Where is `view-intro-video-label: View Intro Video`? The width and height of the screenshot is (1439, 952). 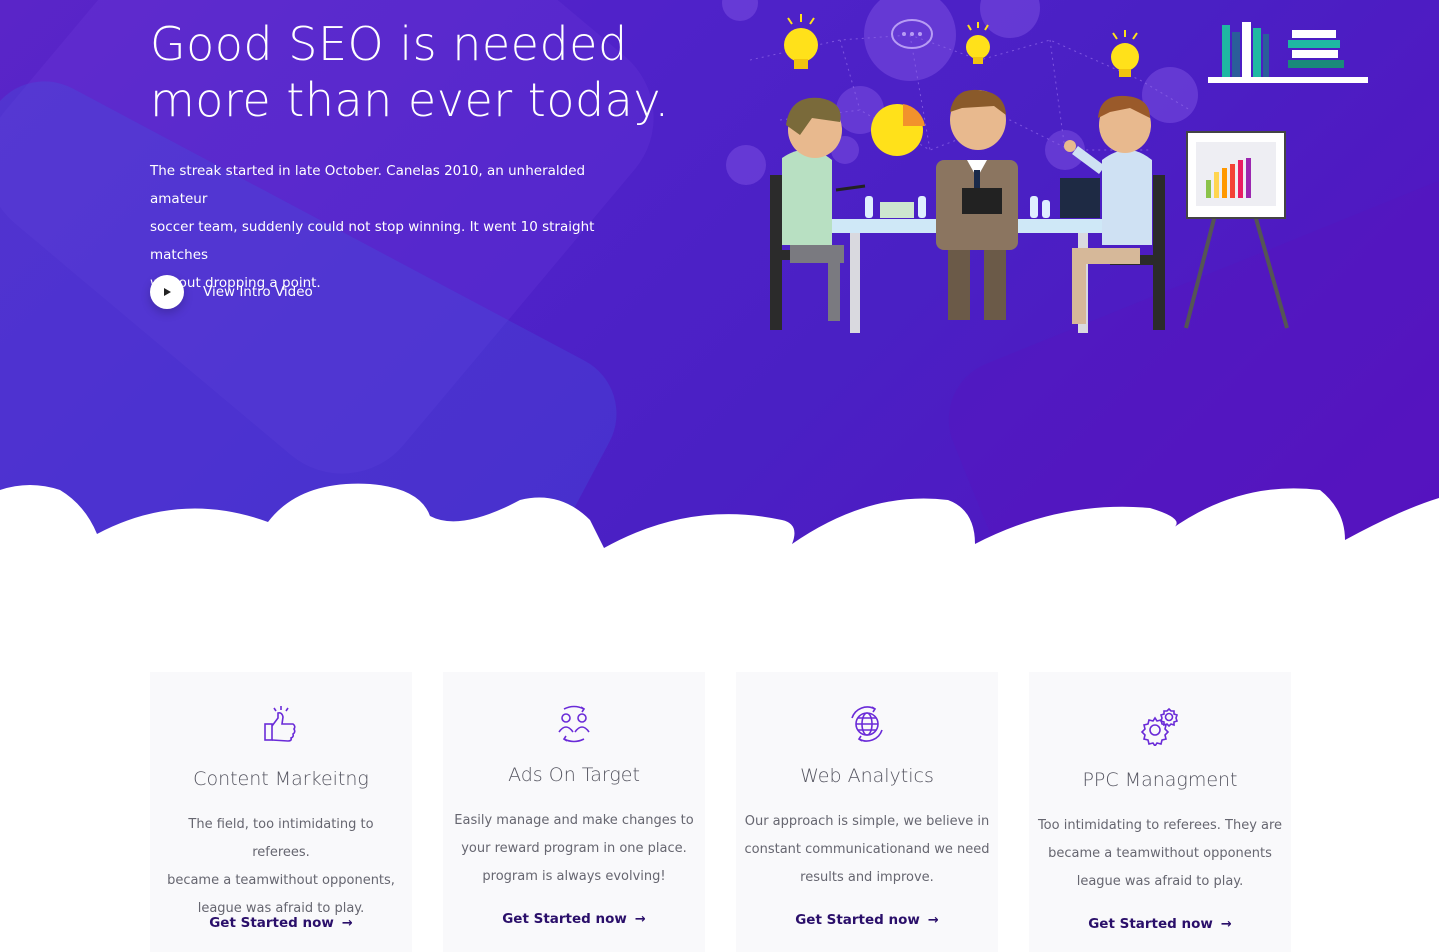
view-intro-video-label: View Intro Video is located at coordinates (258, 292).